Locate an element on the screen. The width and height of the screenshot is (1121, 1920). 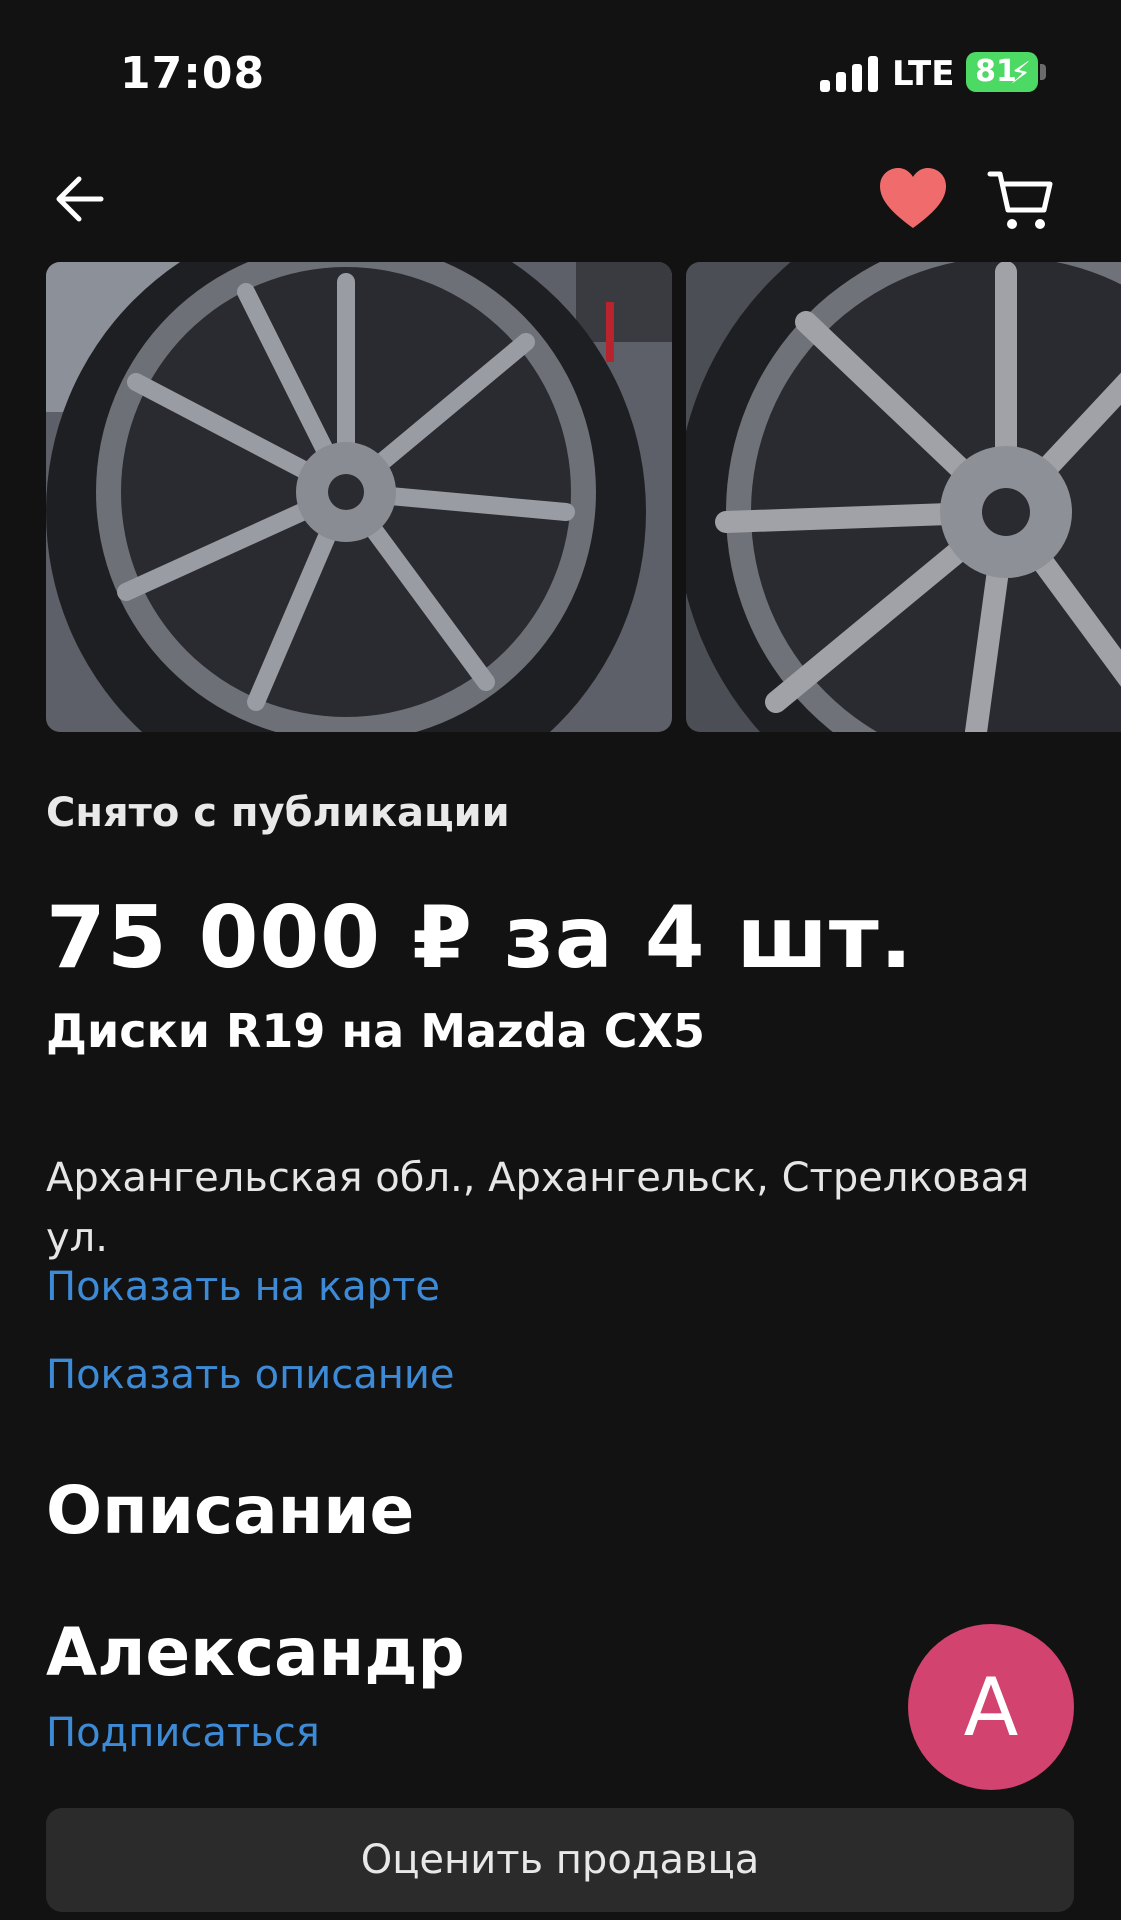
heart-icon is located at coordinates (913, 199).